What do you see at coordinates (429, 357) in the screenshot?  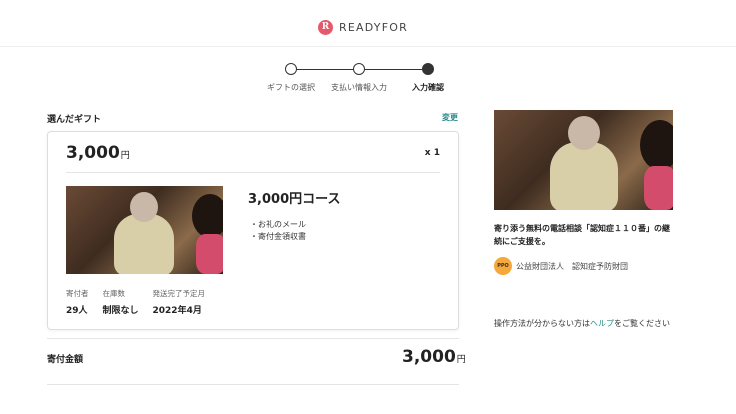 I see `total-amount-value: 3,000` at bounding box center [429, 357].